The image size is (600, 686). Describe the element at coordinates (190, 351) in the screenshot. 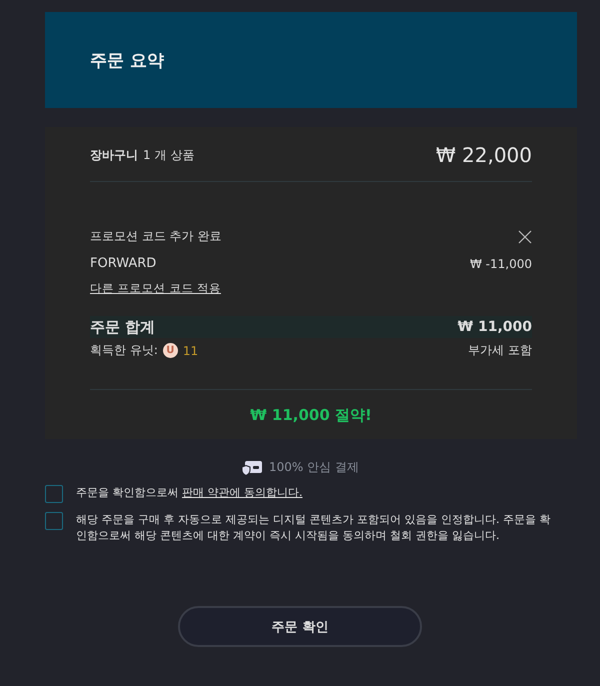

I see `units-value: 11` at that location.